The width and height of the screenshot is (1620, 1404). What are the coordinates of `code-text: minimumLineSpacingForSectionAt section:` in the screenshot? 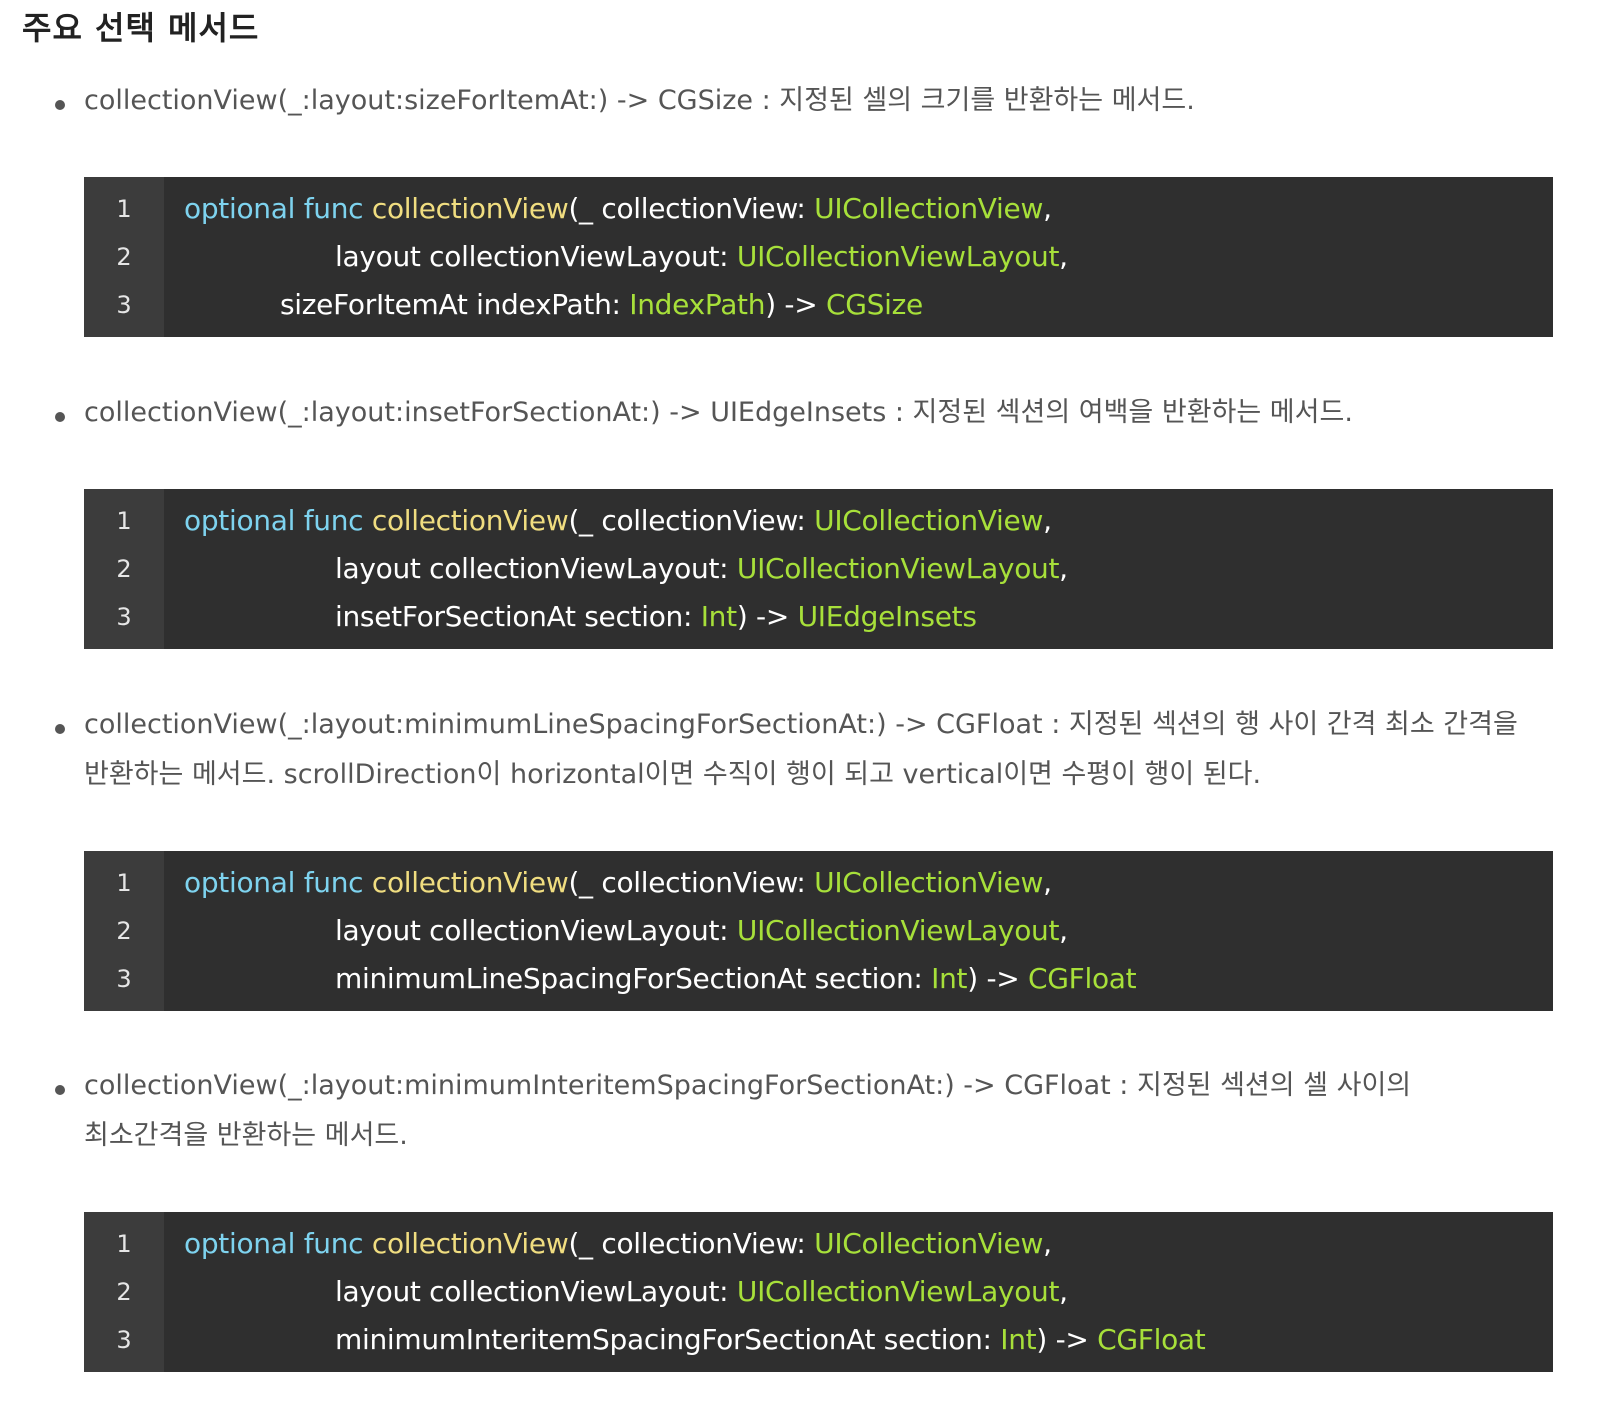 It's located at (633, 978).